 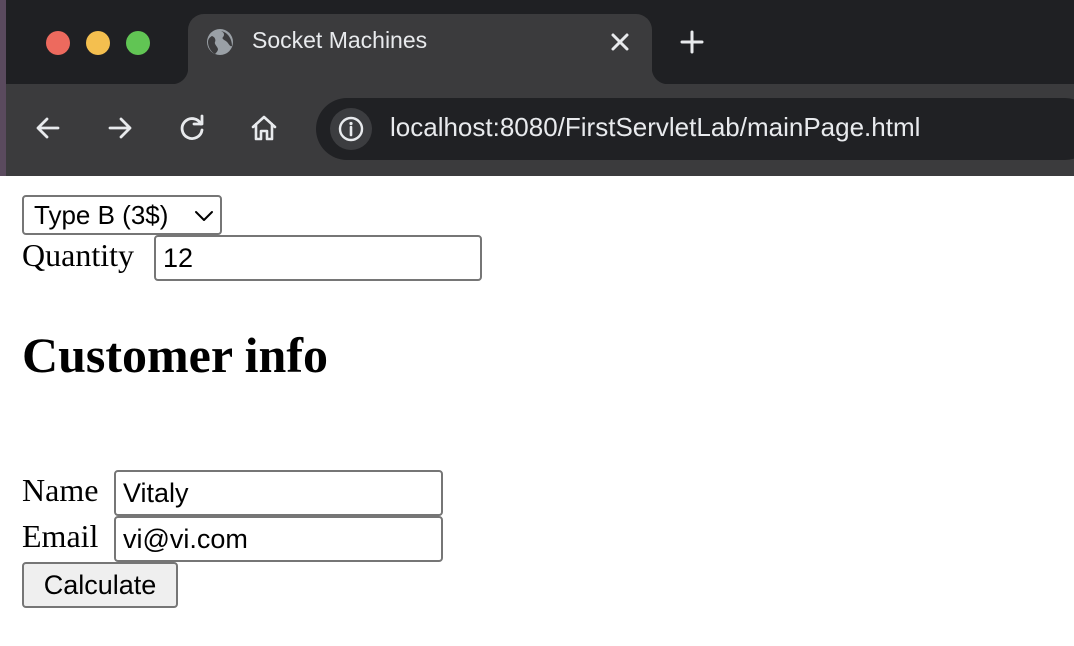 What do you see at coordinates (692, 42) in the screenshot?
I see `plus-icon` at bounding box center [692, 42].